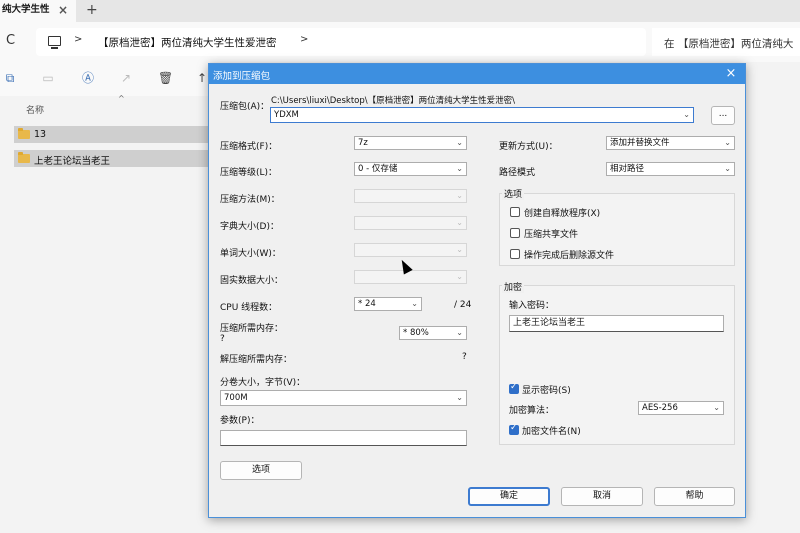  I want to click on memory-unknown: ?, so click(222, 339).